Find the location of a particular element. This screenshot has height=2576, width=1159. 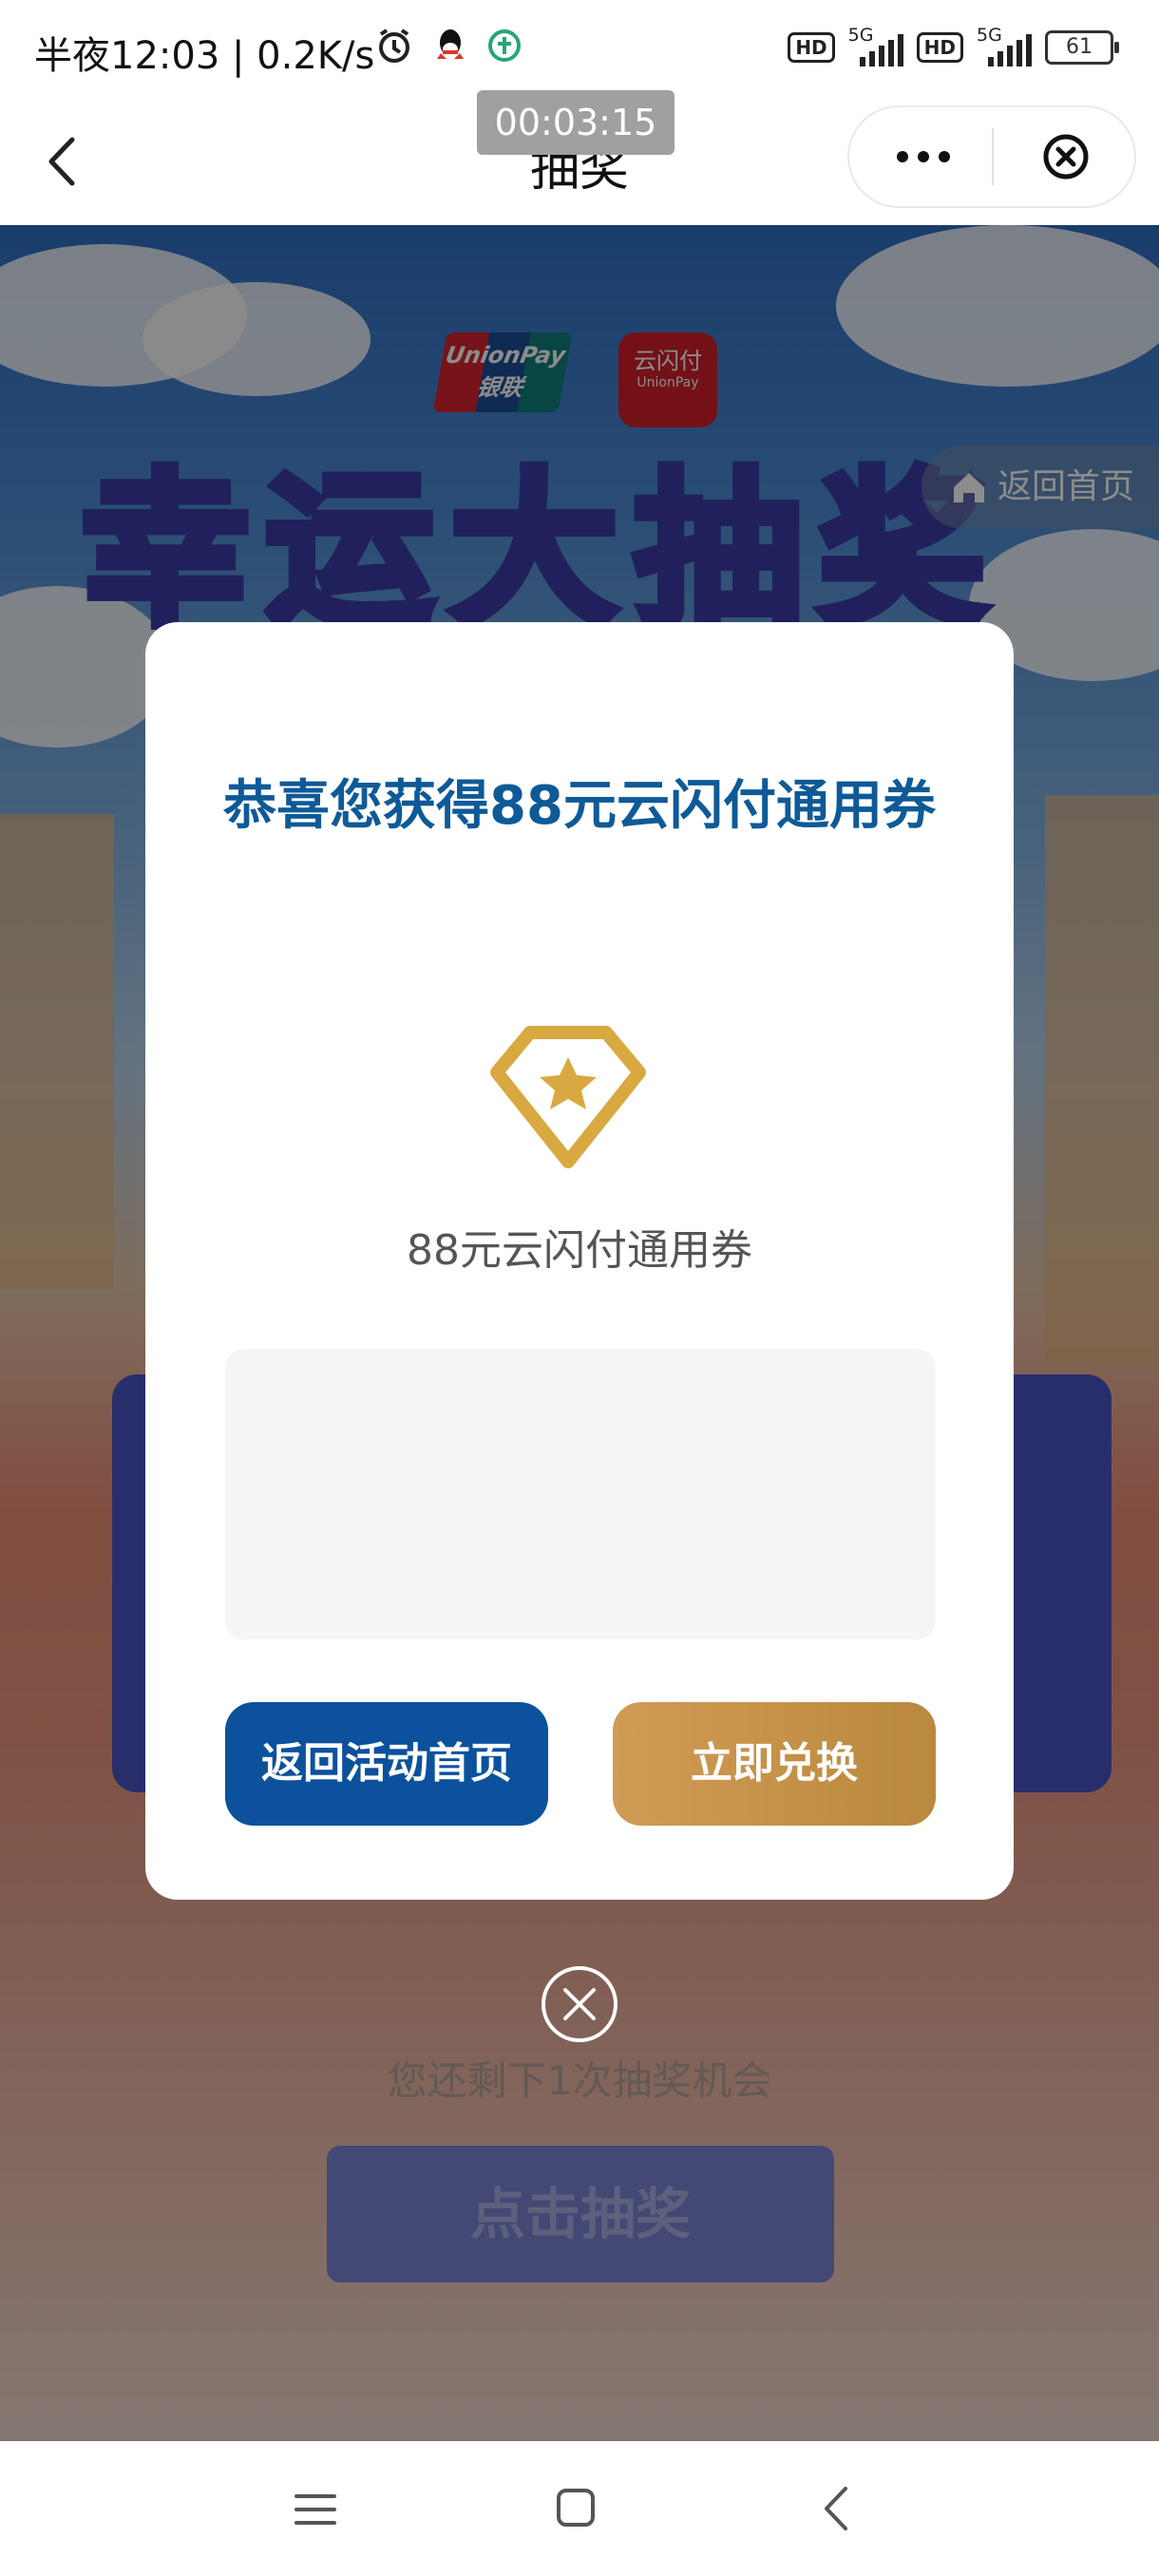

modal-close-icon is located at coordinates (579, 2004).